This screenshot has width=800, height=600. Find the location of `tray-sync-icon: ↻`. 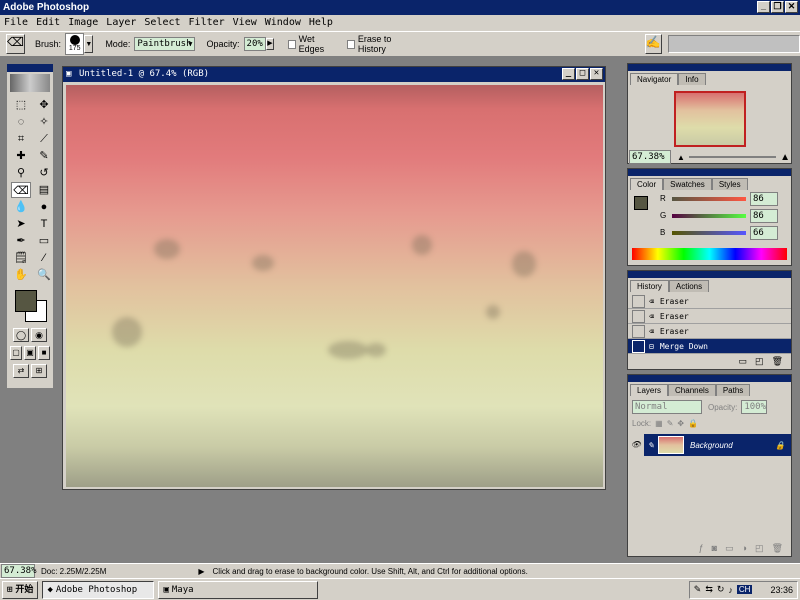

tray-sync-icon: ↻ is located at coordinates (721, 589).